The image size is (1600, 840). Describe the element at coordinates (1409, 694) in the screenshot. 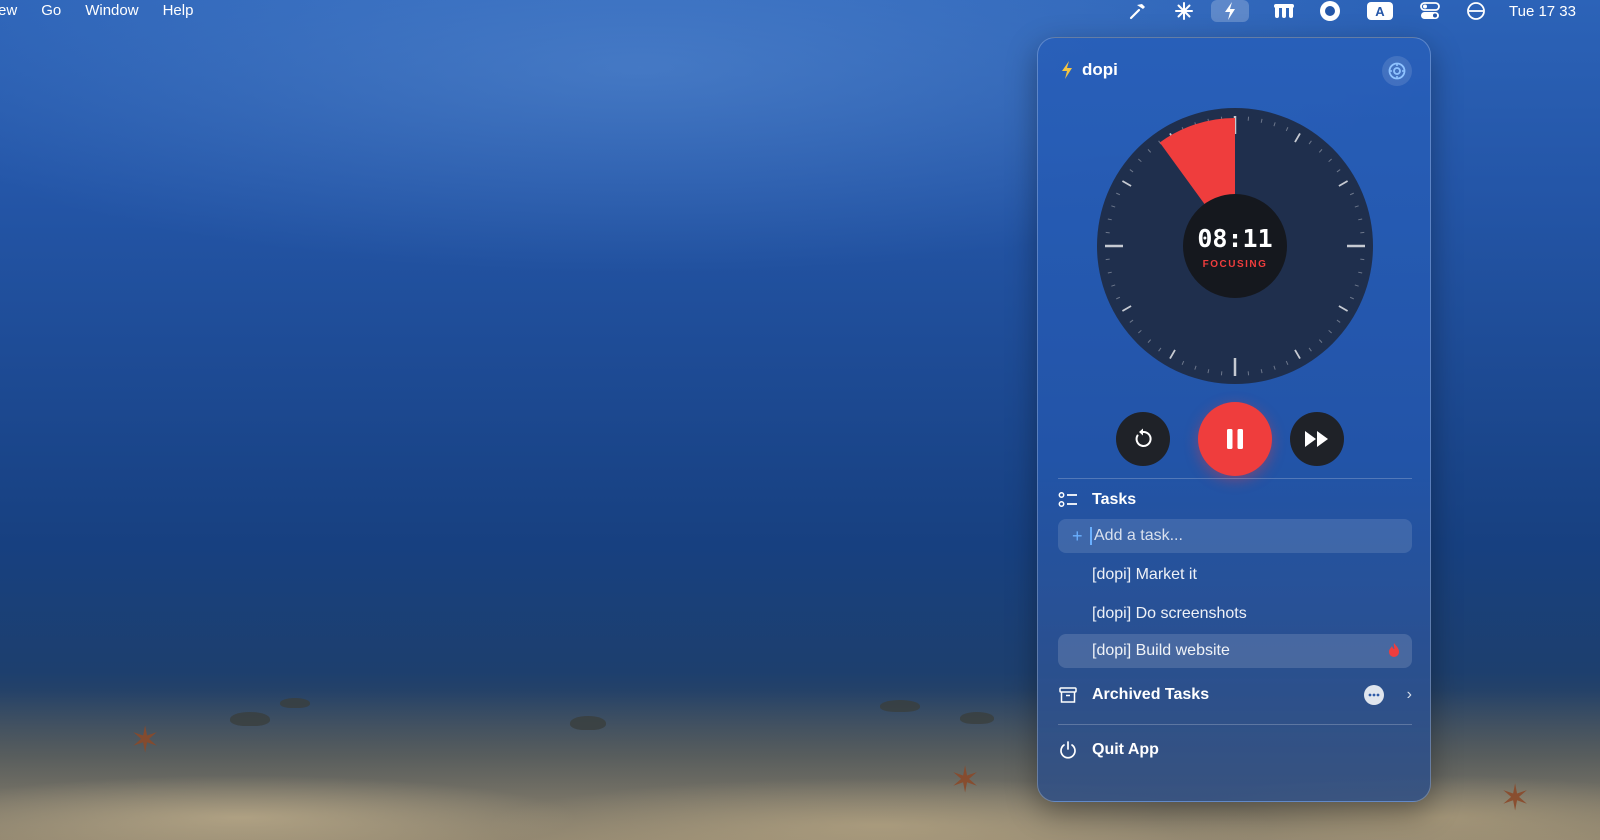

I see `chevron-right-icon: ›` at that location.